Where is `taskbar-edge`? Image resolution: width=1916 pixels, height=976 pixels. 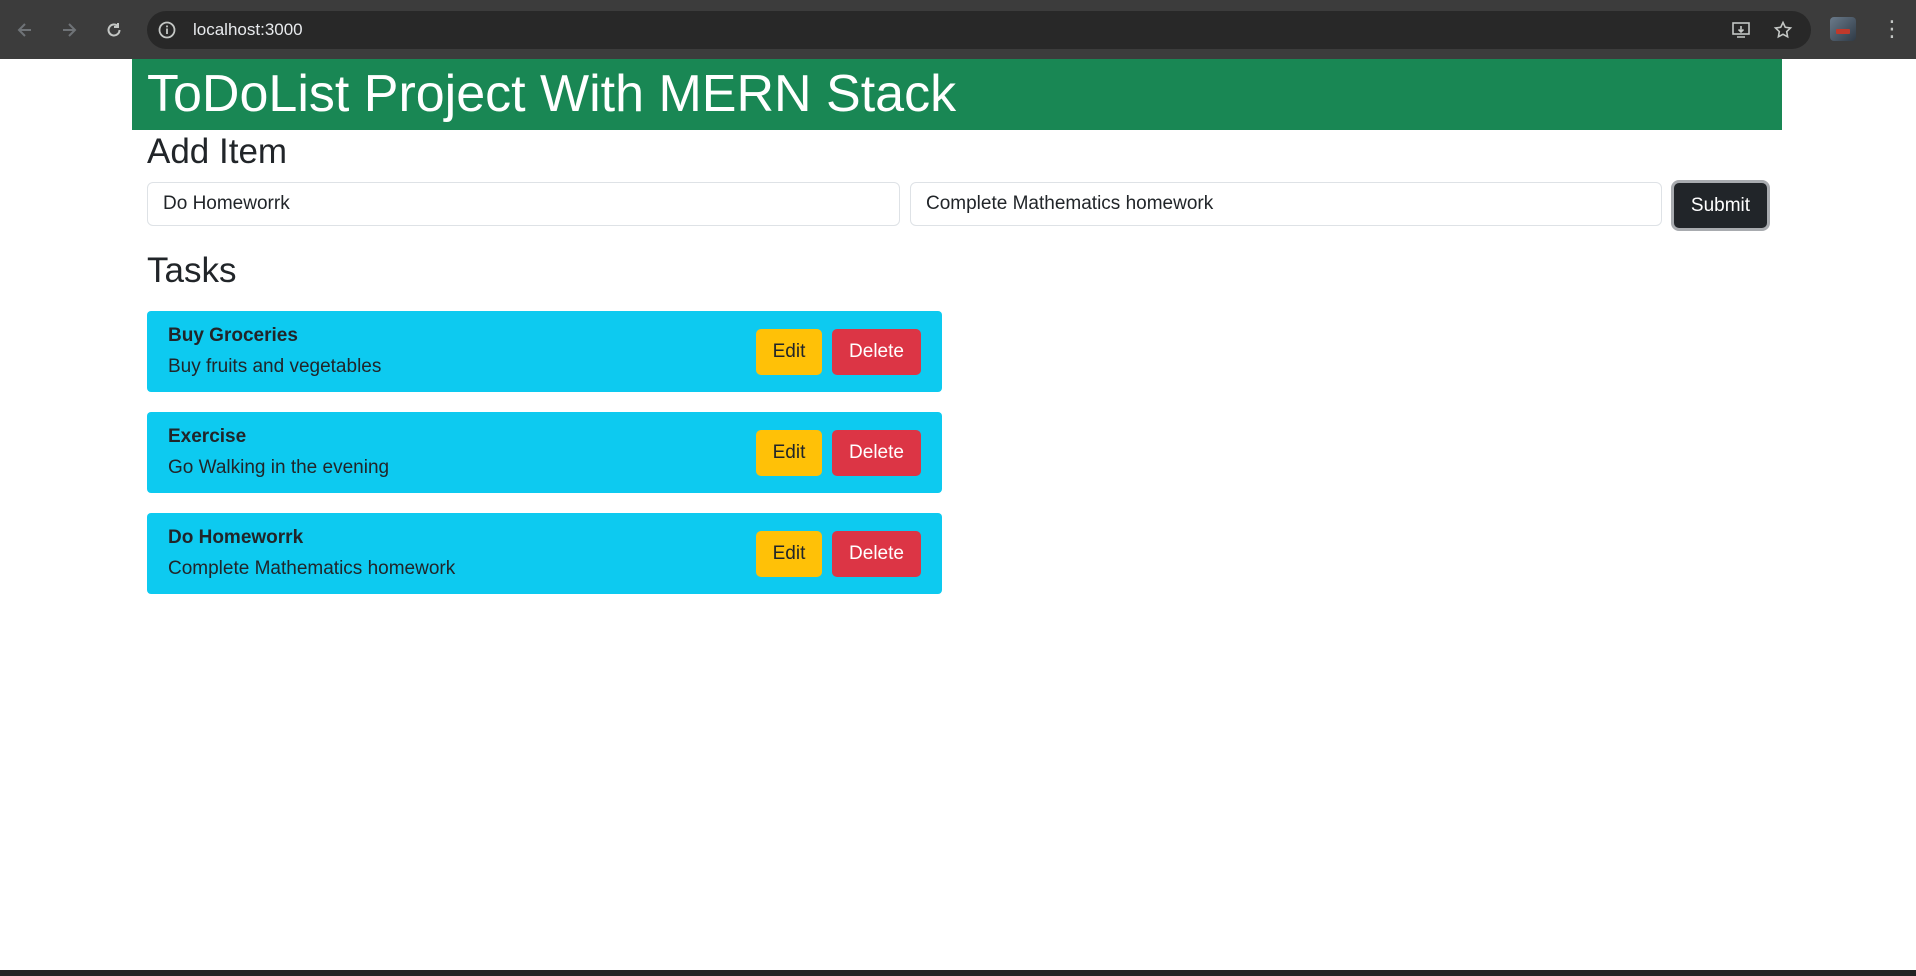 taskbar-edge is located at coordinates (958, 973).